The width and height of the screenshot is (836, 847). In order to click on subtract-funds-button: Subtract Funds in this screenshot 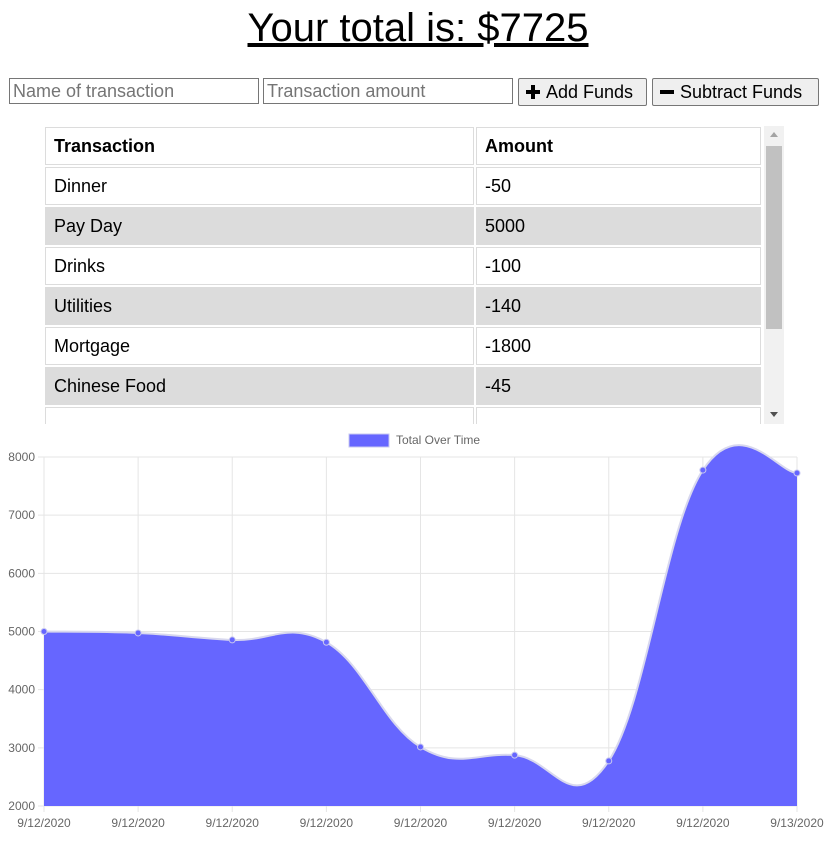, I will do `click(735, 92)`.